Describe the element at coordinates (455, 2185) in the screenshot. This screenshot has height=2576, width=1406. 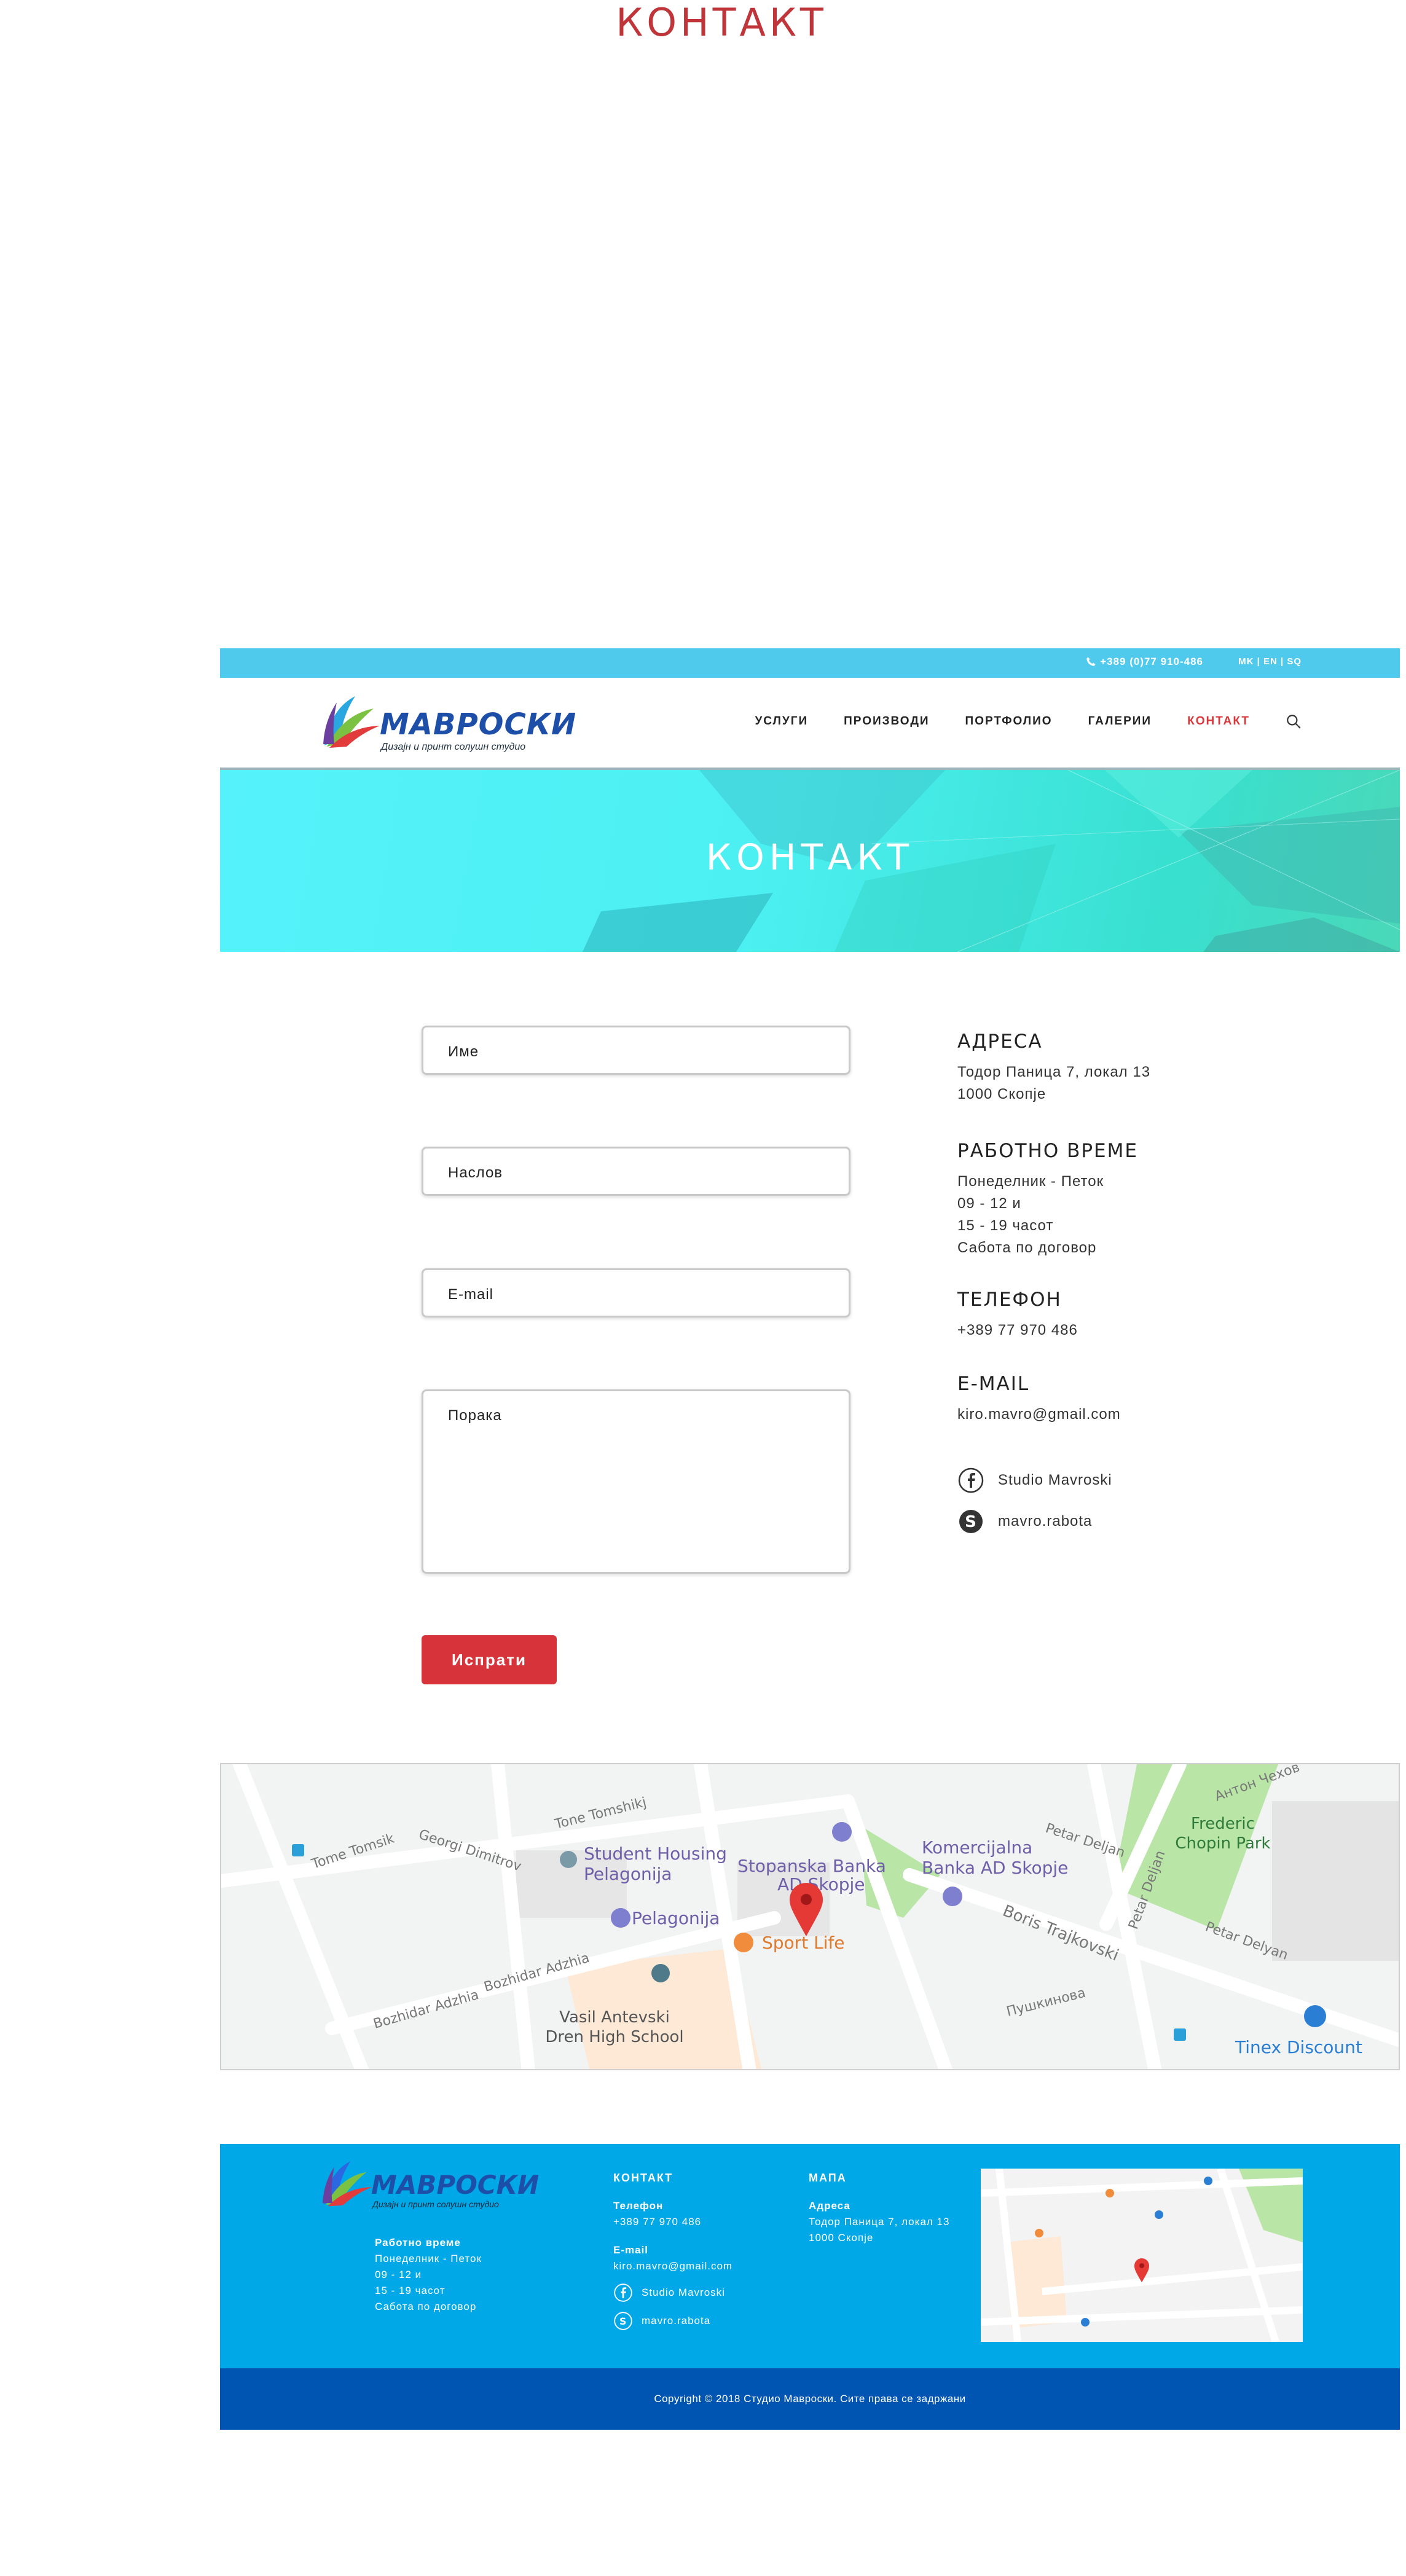
I see `footer-logo-wordmark: МАВРОСКИ` at that location.